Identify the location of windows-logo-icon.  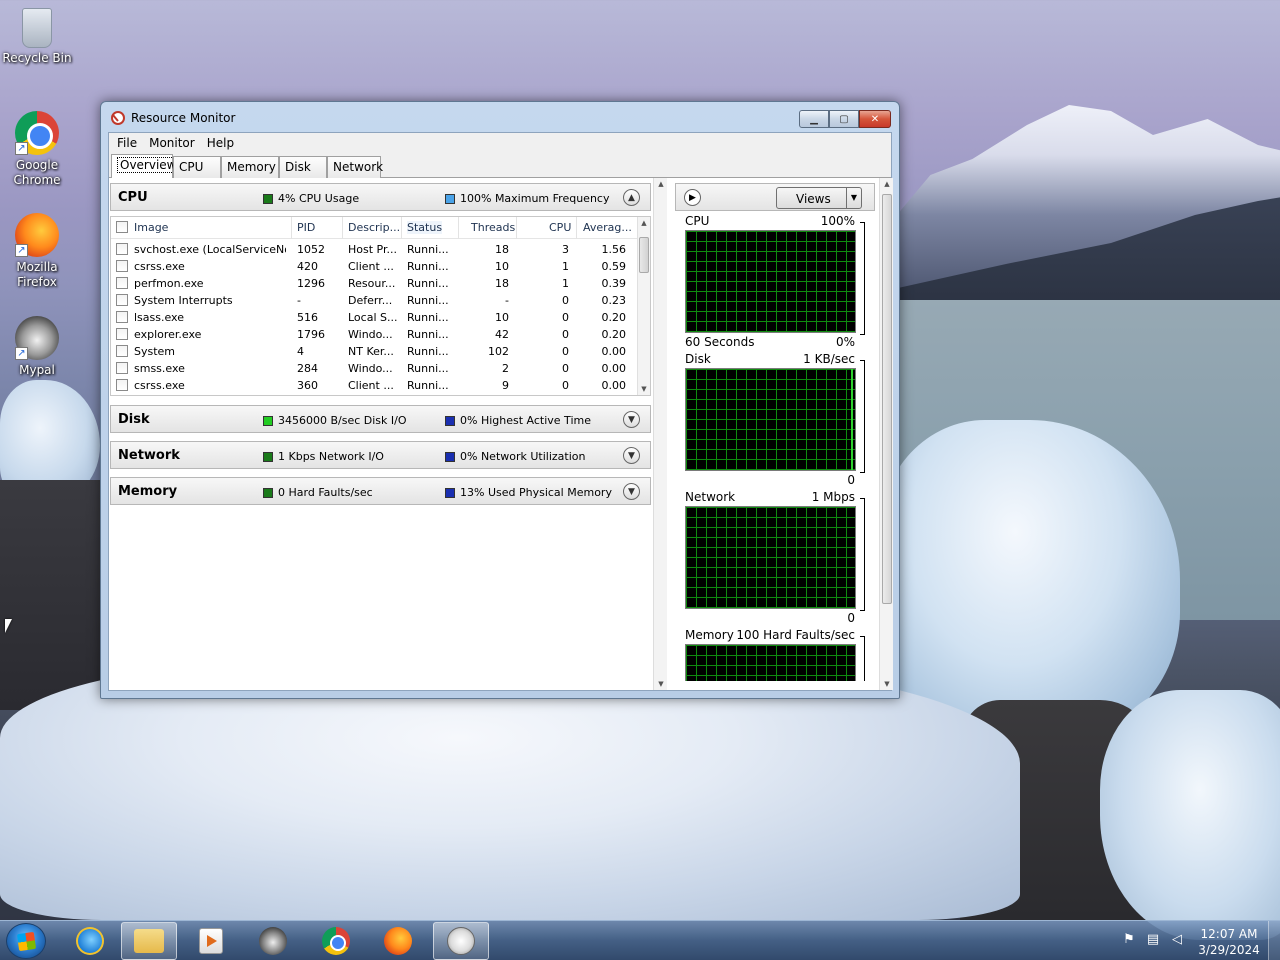
(26, 941).